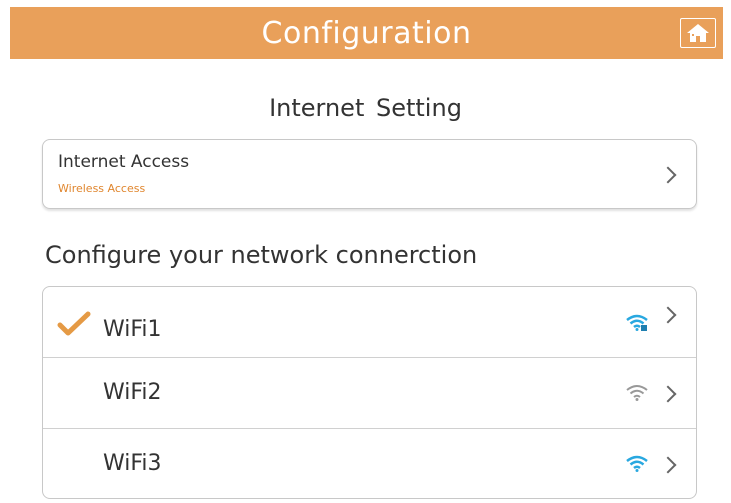  Describe the element at coordinates (102, 188) in the screenshot. I see `internet-access-value: Wireless Access` at that location.